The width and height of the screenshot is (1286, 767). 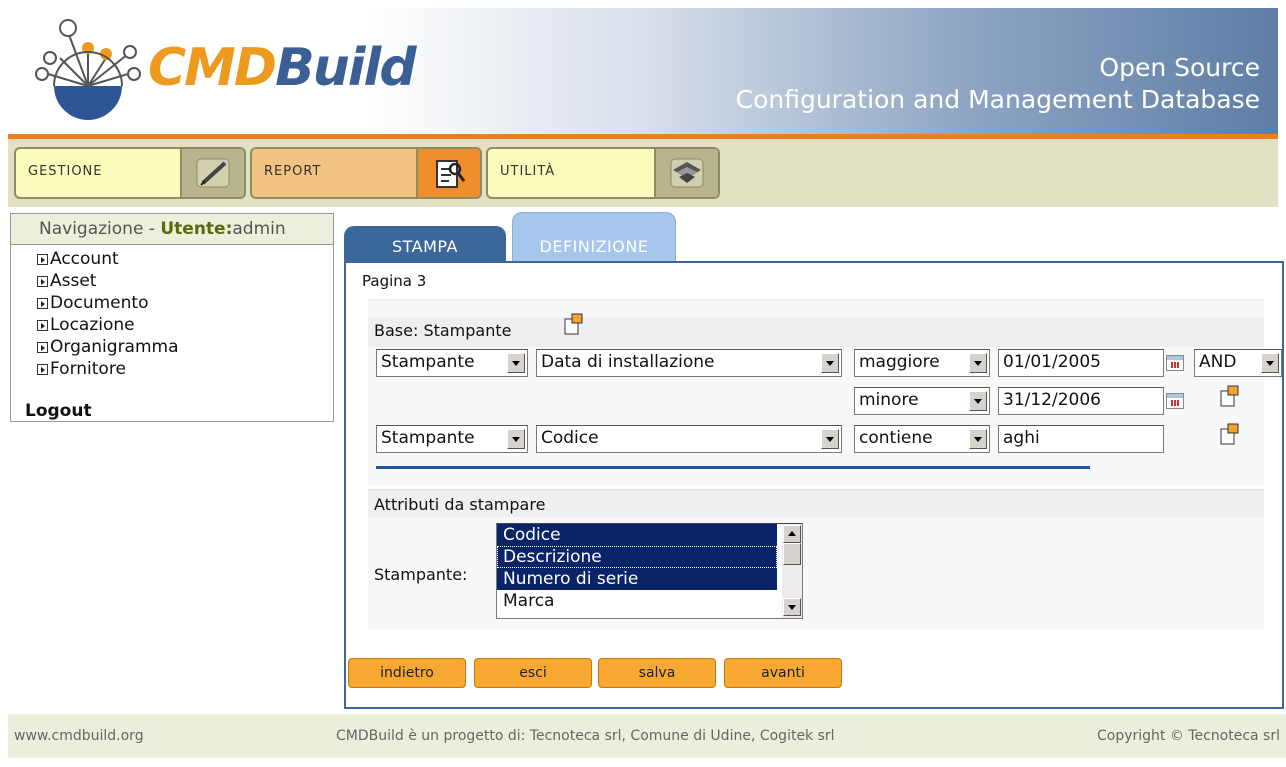 What do you see at coordinates (1081, 439) in the screenshot?
I see `text-value-input: aghi` at bounding box center [1081, 439].